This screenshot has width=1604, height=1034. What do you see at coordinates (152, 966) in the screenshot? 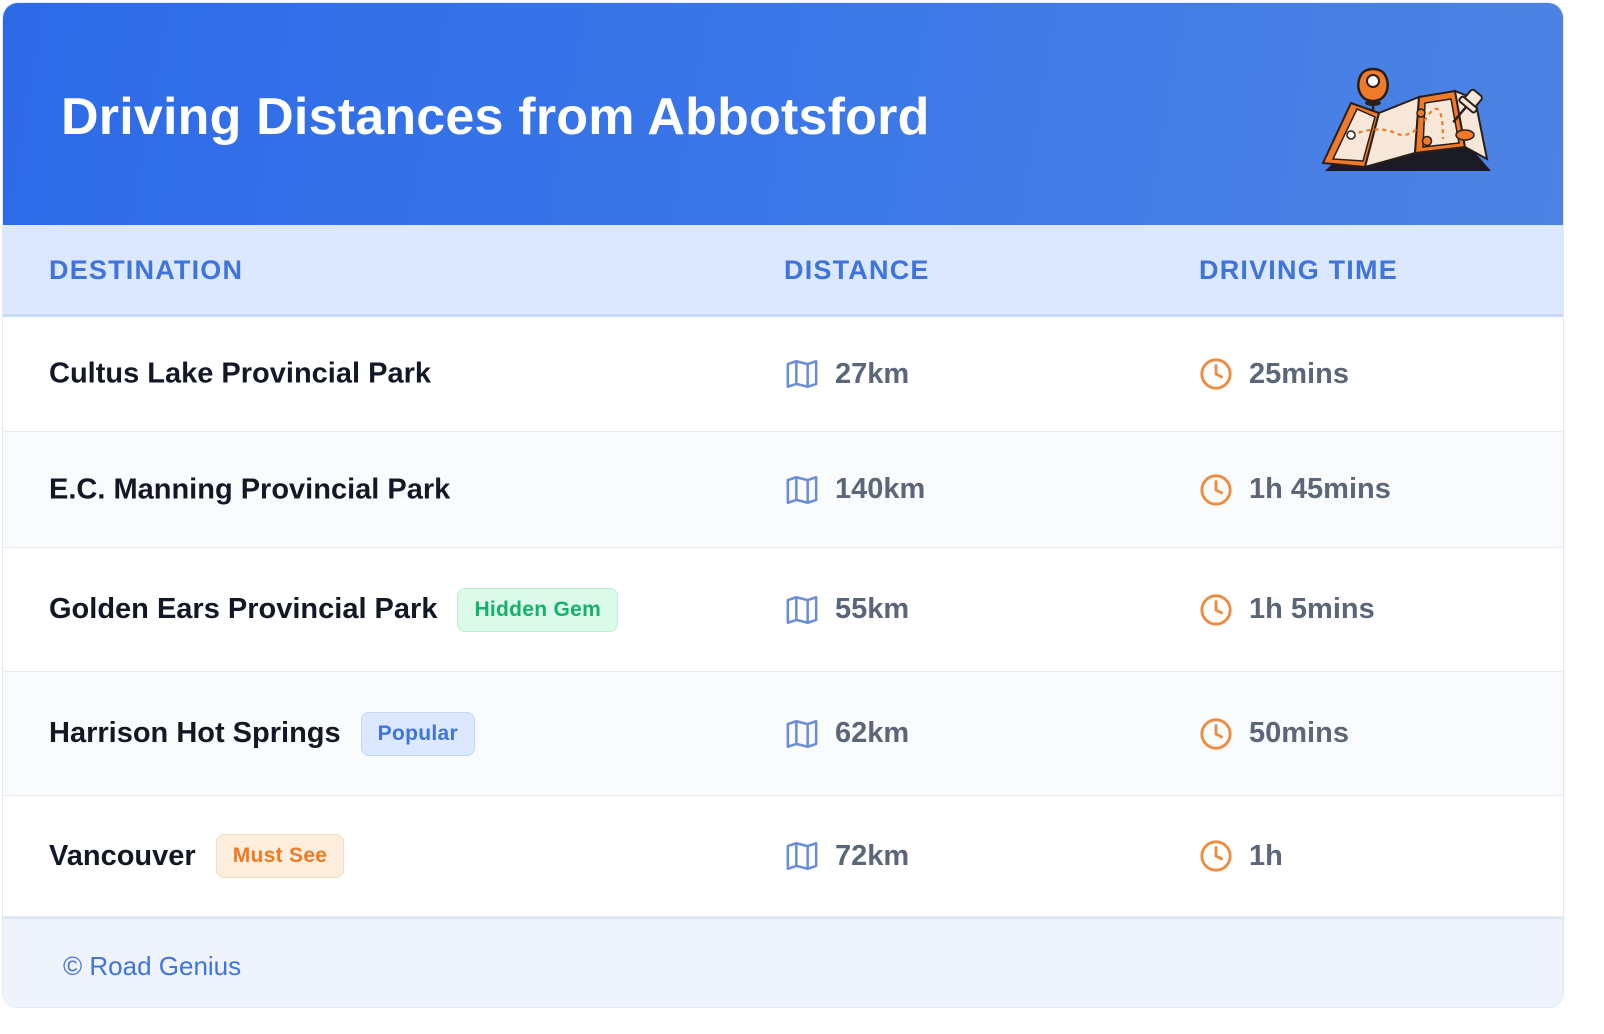
I see `footer-credit: © Road Genius` at bounding box center [152, 966].